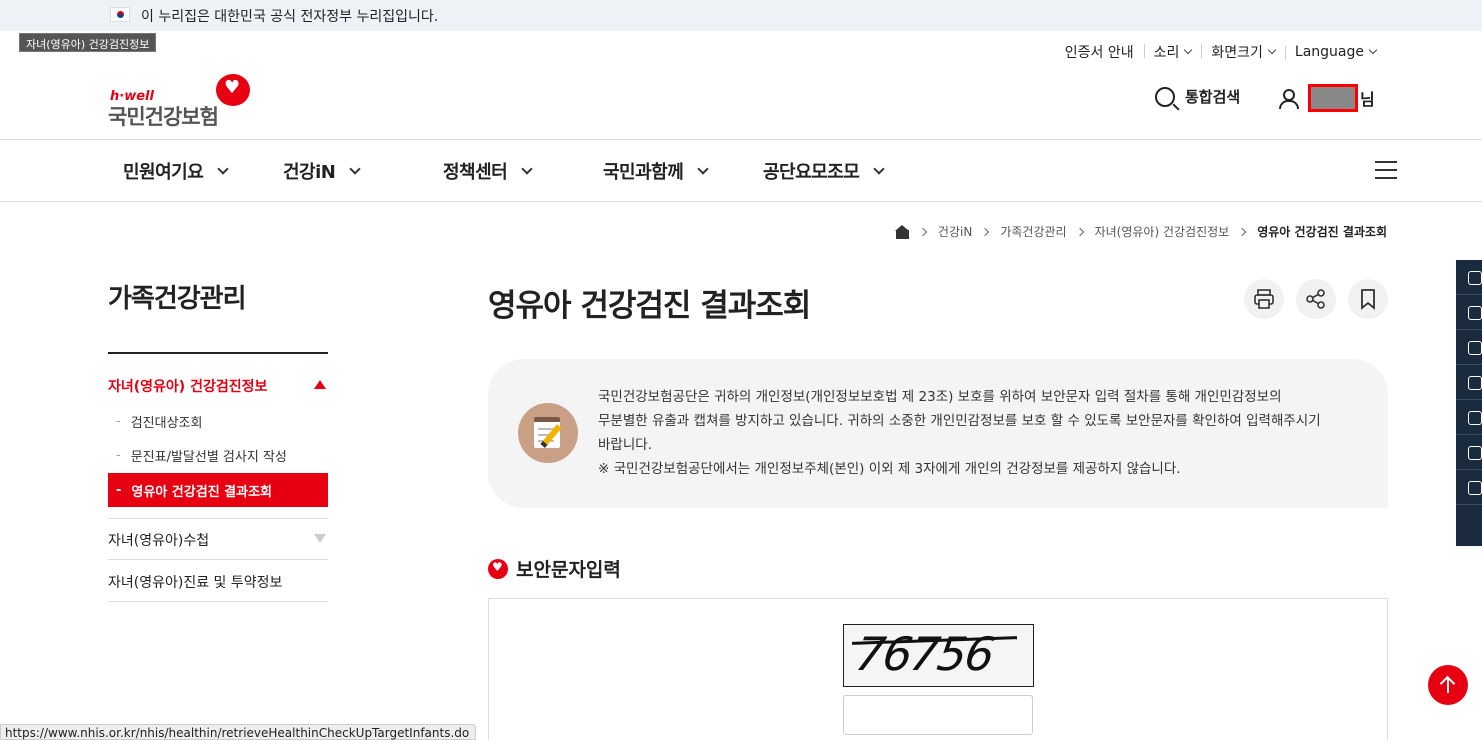 This screenshot has width=1482, height=740. I want to click on tooltip: 자녀(영유아) 건강검진정보, so click(88, 42).